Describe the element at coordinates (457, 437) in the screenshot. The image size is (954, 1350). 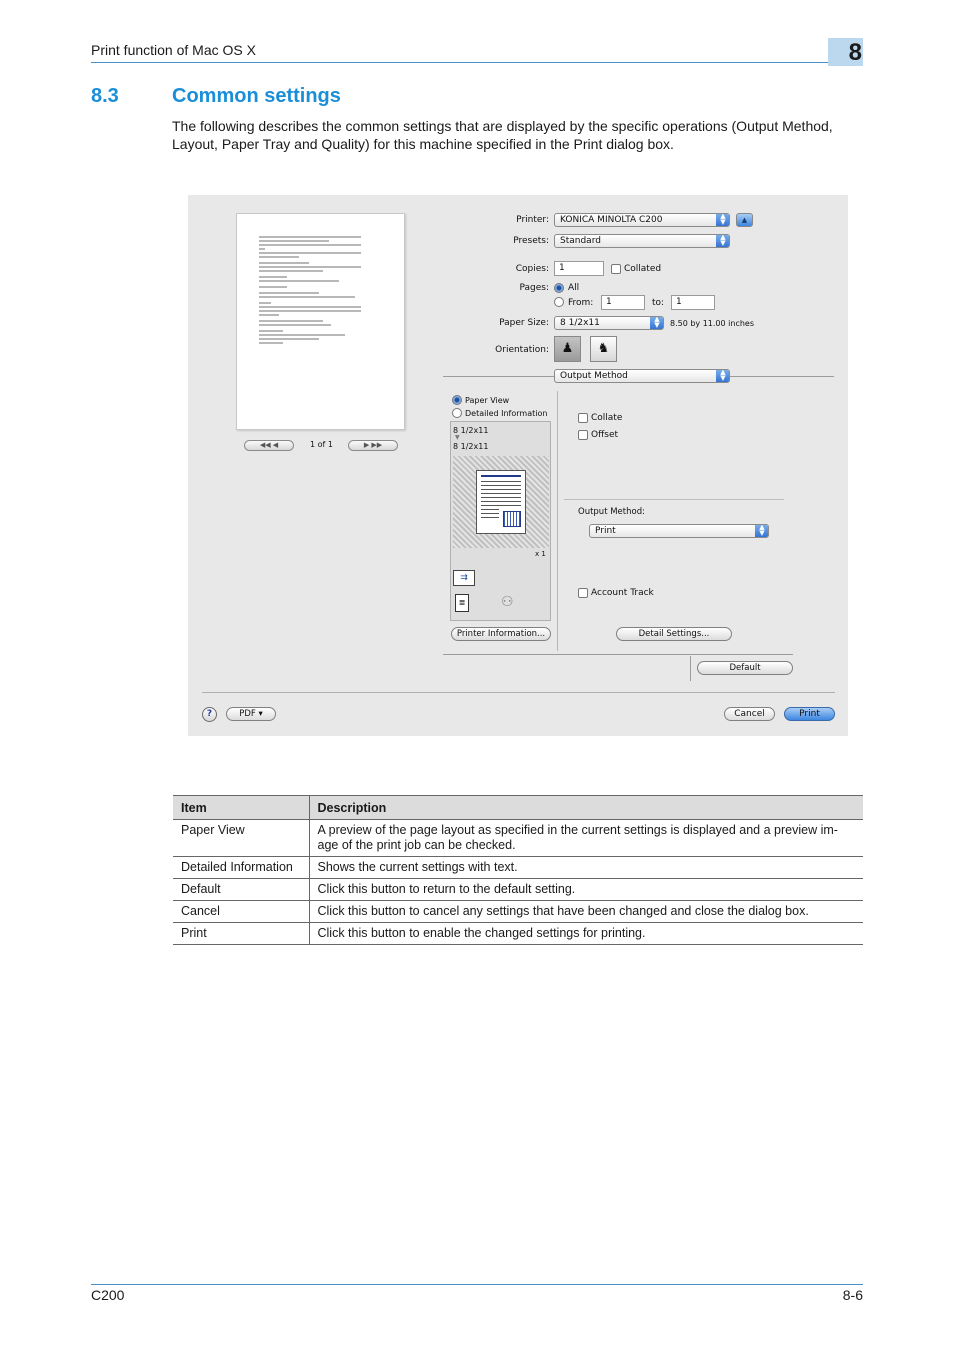
I see `arrow-down-icon: ▼` at that location.